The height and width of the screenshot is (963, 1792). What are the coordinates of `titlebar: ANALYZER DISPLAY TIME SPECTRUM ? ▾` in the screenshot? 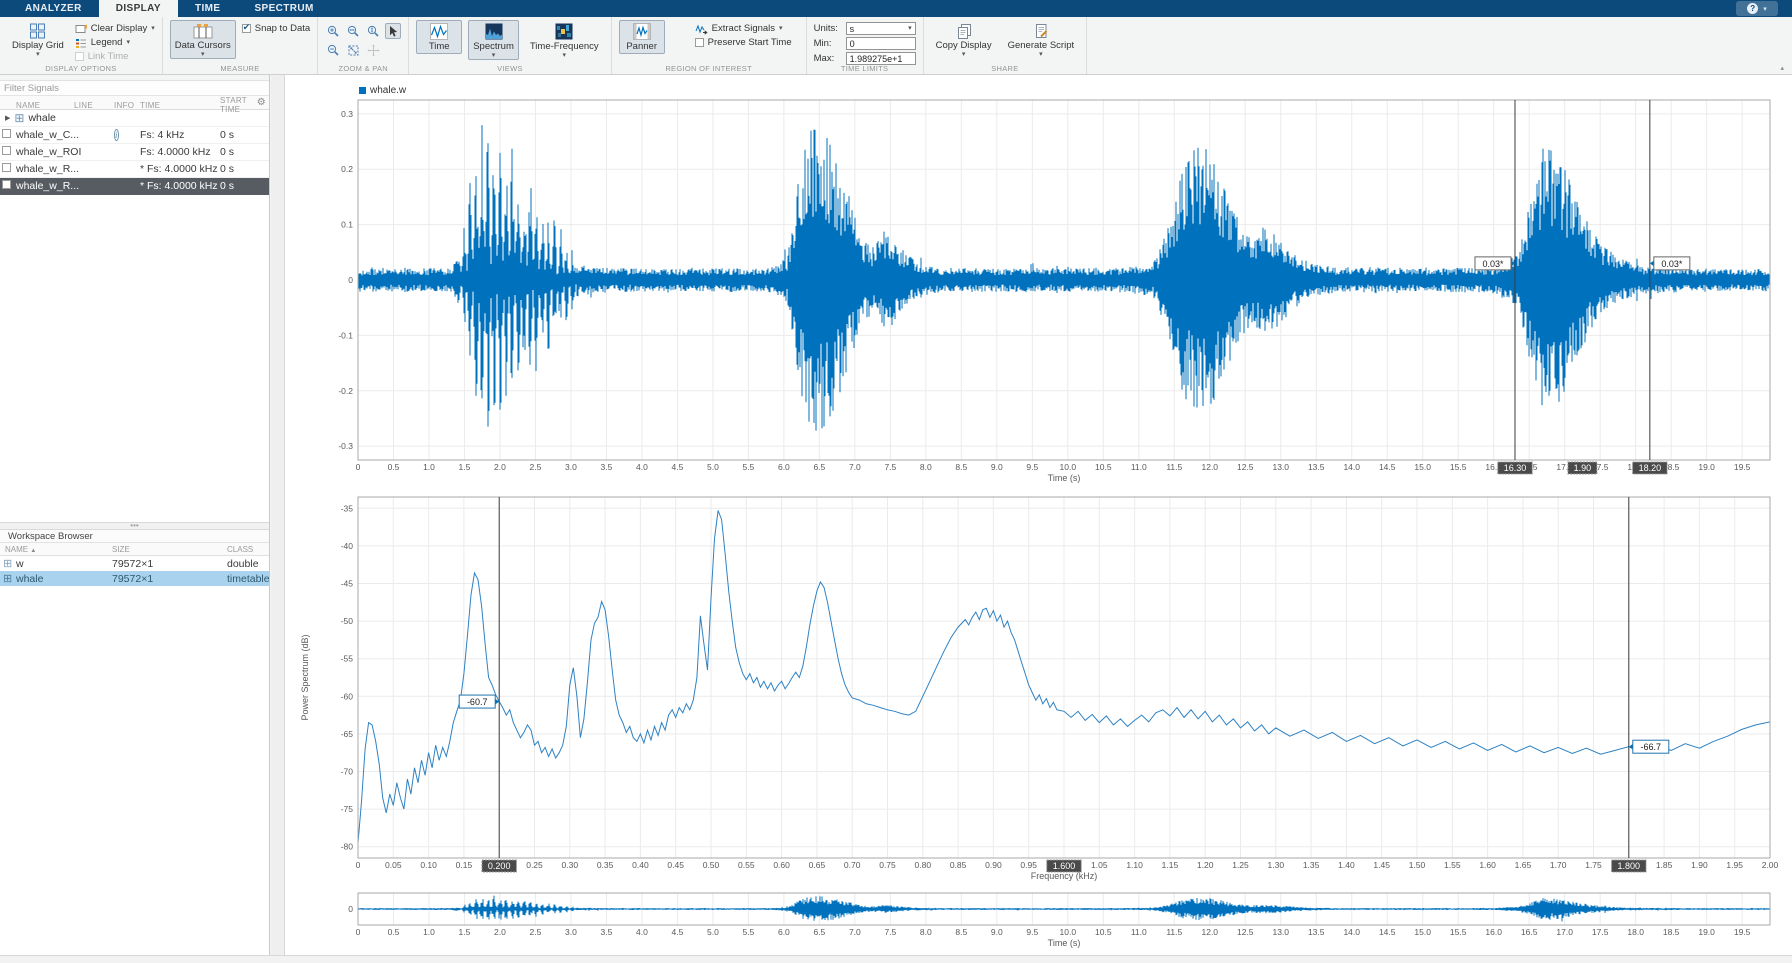 It's located at (896, 8).